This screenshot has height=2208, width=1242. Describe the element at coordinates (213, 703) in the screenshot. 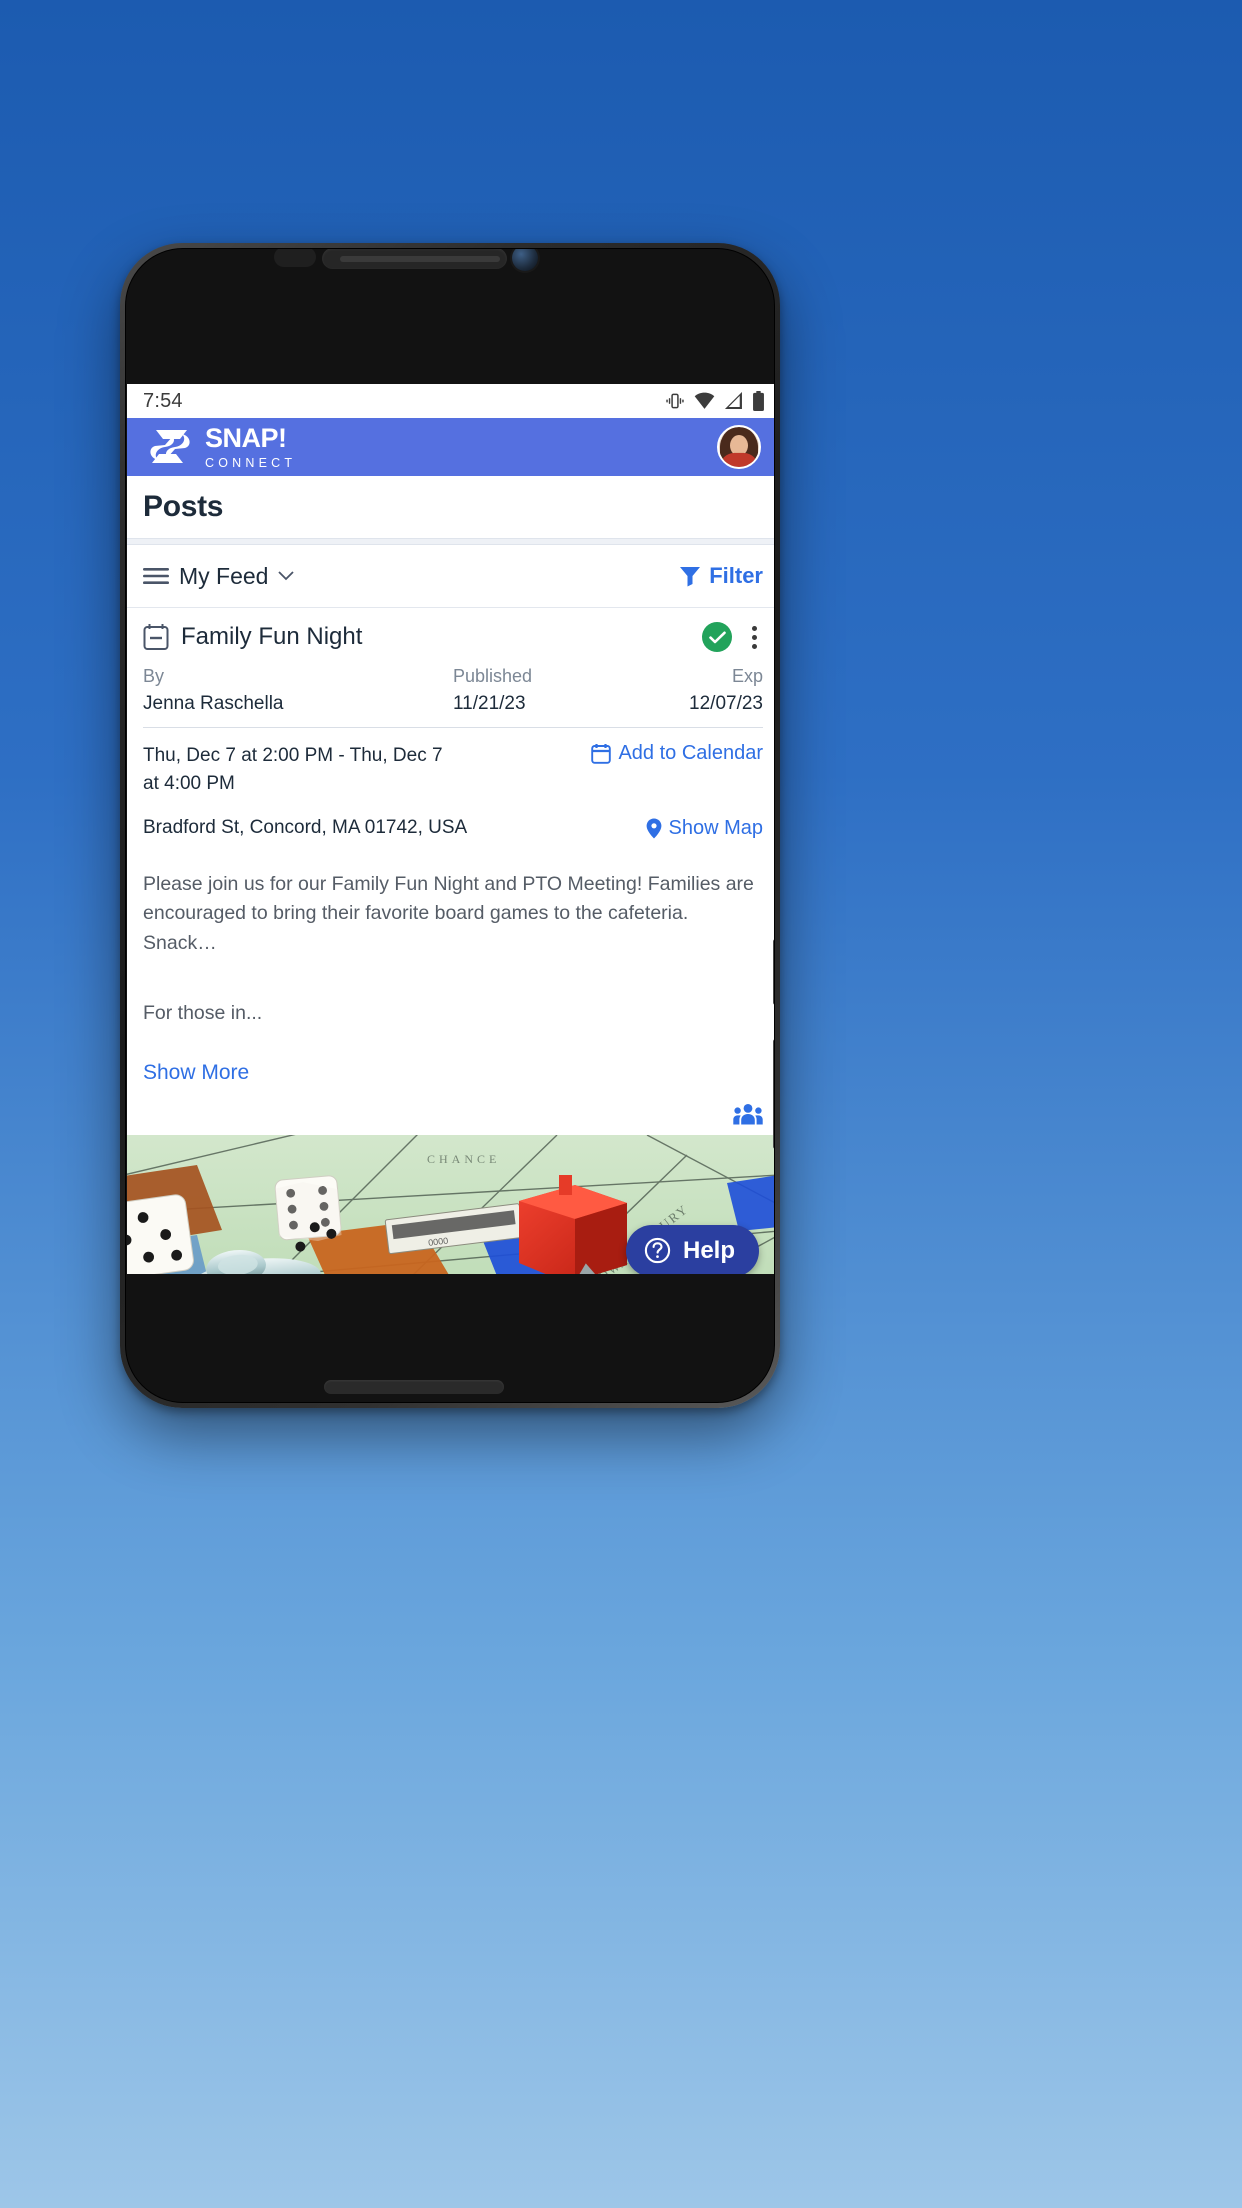

I see `by-value: Jenna Raschella` at that location.